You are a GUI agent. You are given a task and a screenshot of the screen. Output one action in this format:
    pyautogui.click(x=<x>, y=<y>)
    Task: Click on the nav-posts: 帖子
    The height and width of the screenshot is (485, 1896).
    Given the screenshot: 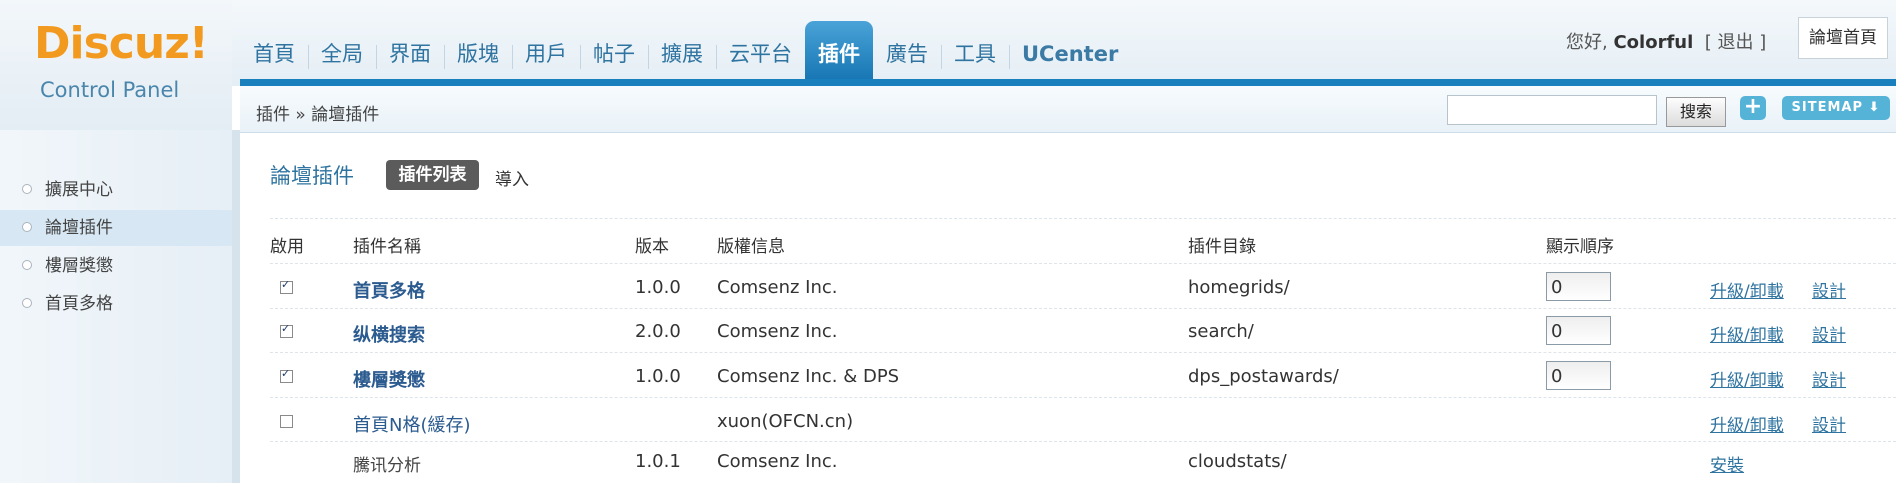 What is the action you would take?
    pyautogui.click(x=614, y=50)
    